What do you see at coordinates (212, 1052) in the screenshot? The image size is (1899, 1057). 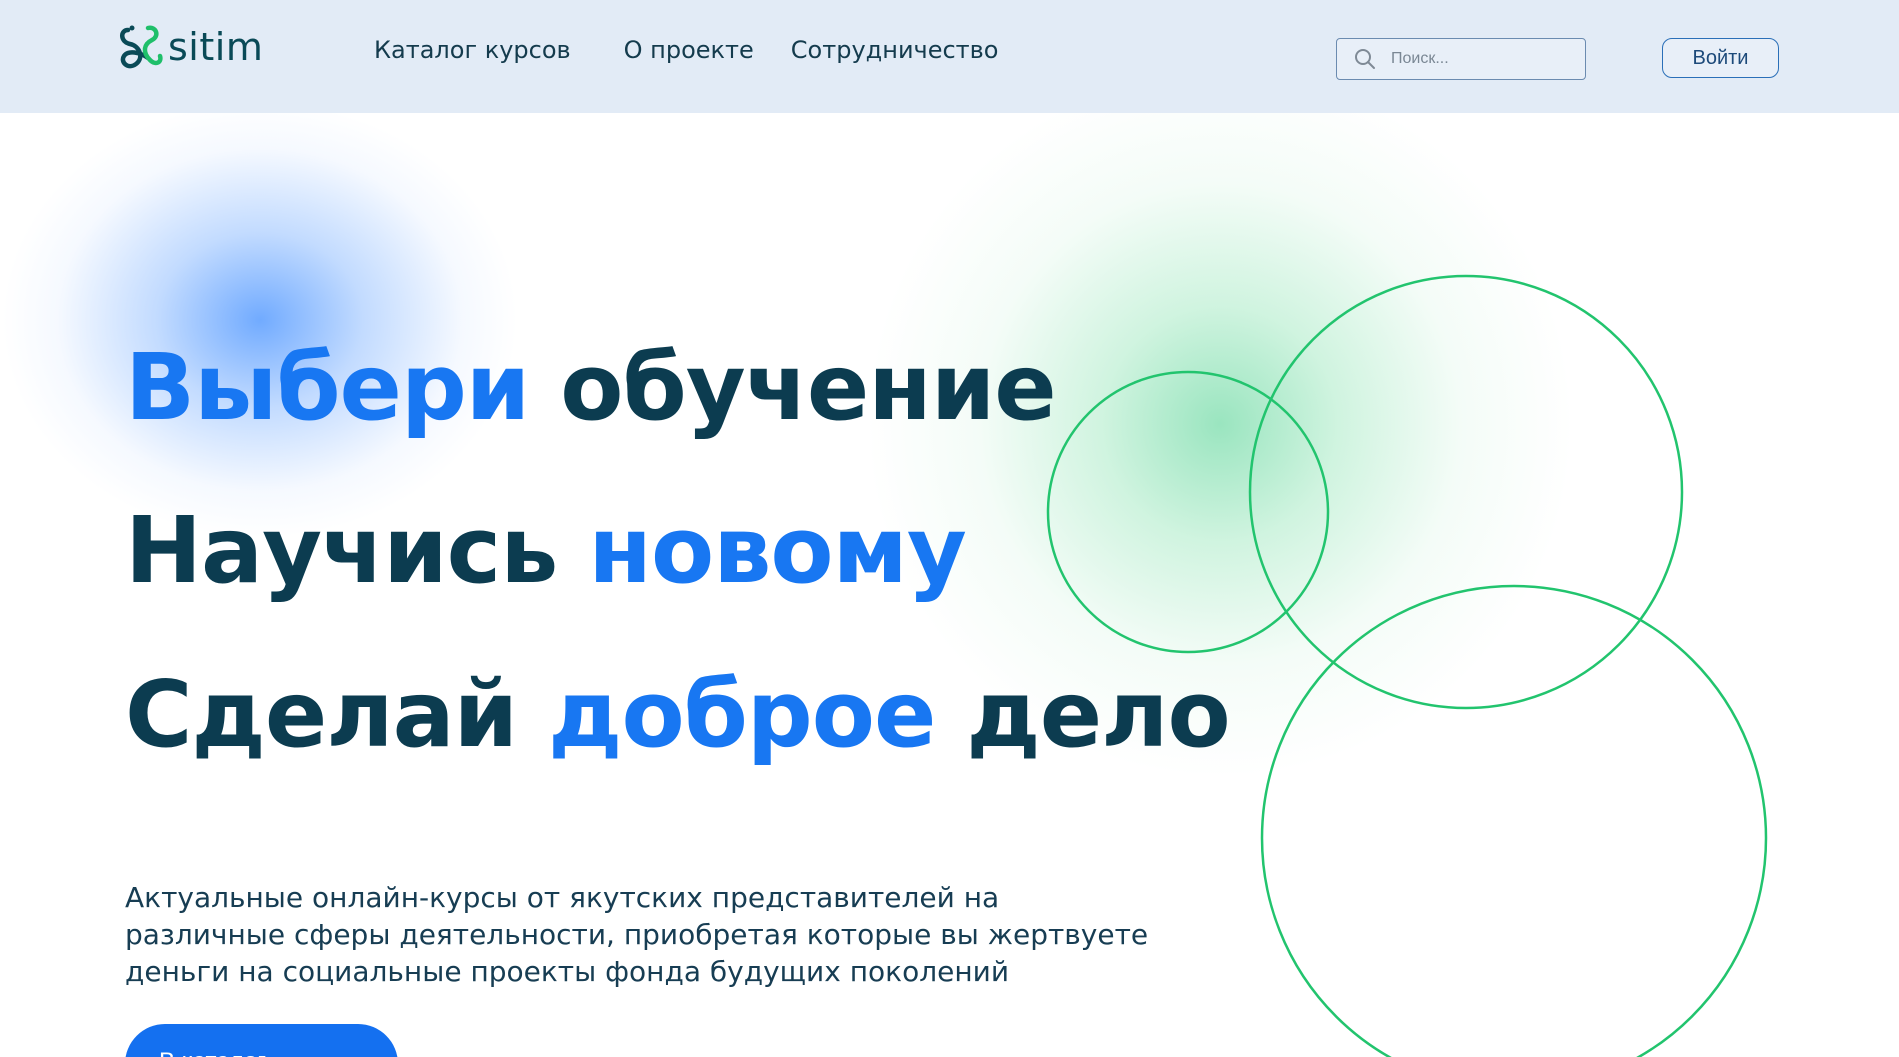 I see `catalog-button-label: В каталог` at bounding box center [212, 1052].